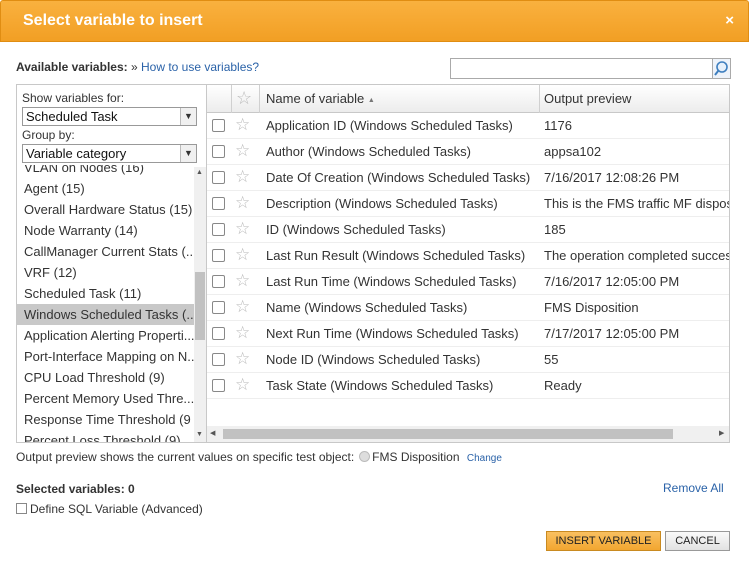 The image size is (749, 571). I want to click on variable-name: ID (Windows Scheduled Tasks), so click(356, 229).